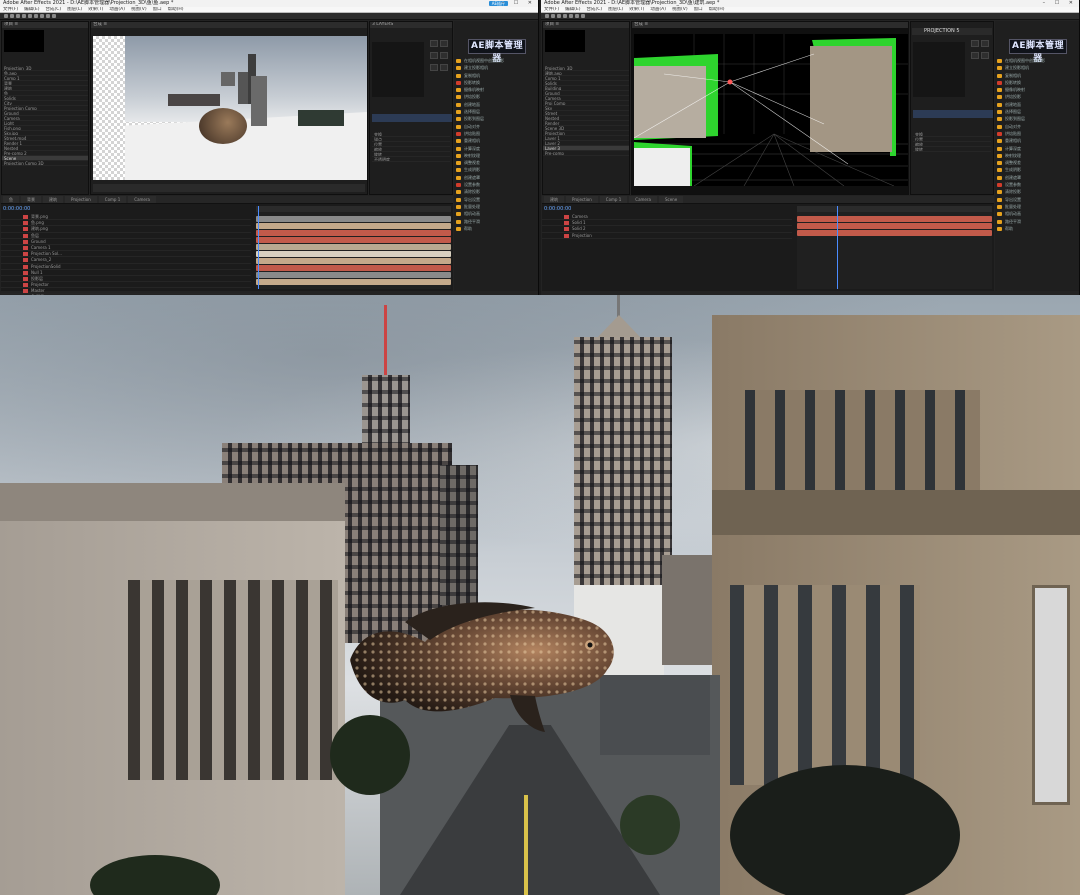 The width and height of the screenshot is (1080, 895). Describe the element at coordinates (1037, 126) in the screenshot. I see `script-item: 自动对齐` at that location.